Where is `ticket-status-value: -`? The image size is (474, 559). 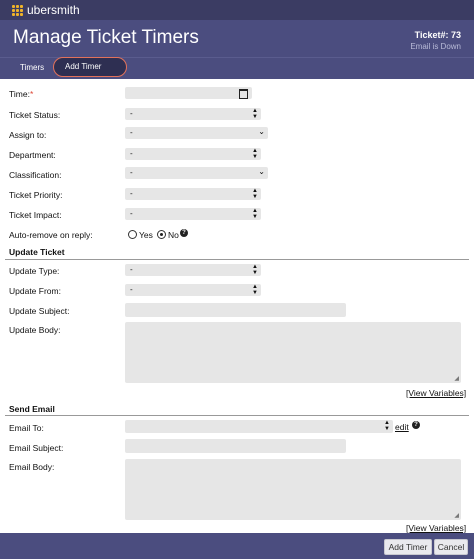
ticket-status-value: - is located at coordinates (131, 113).